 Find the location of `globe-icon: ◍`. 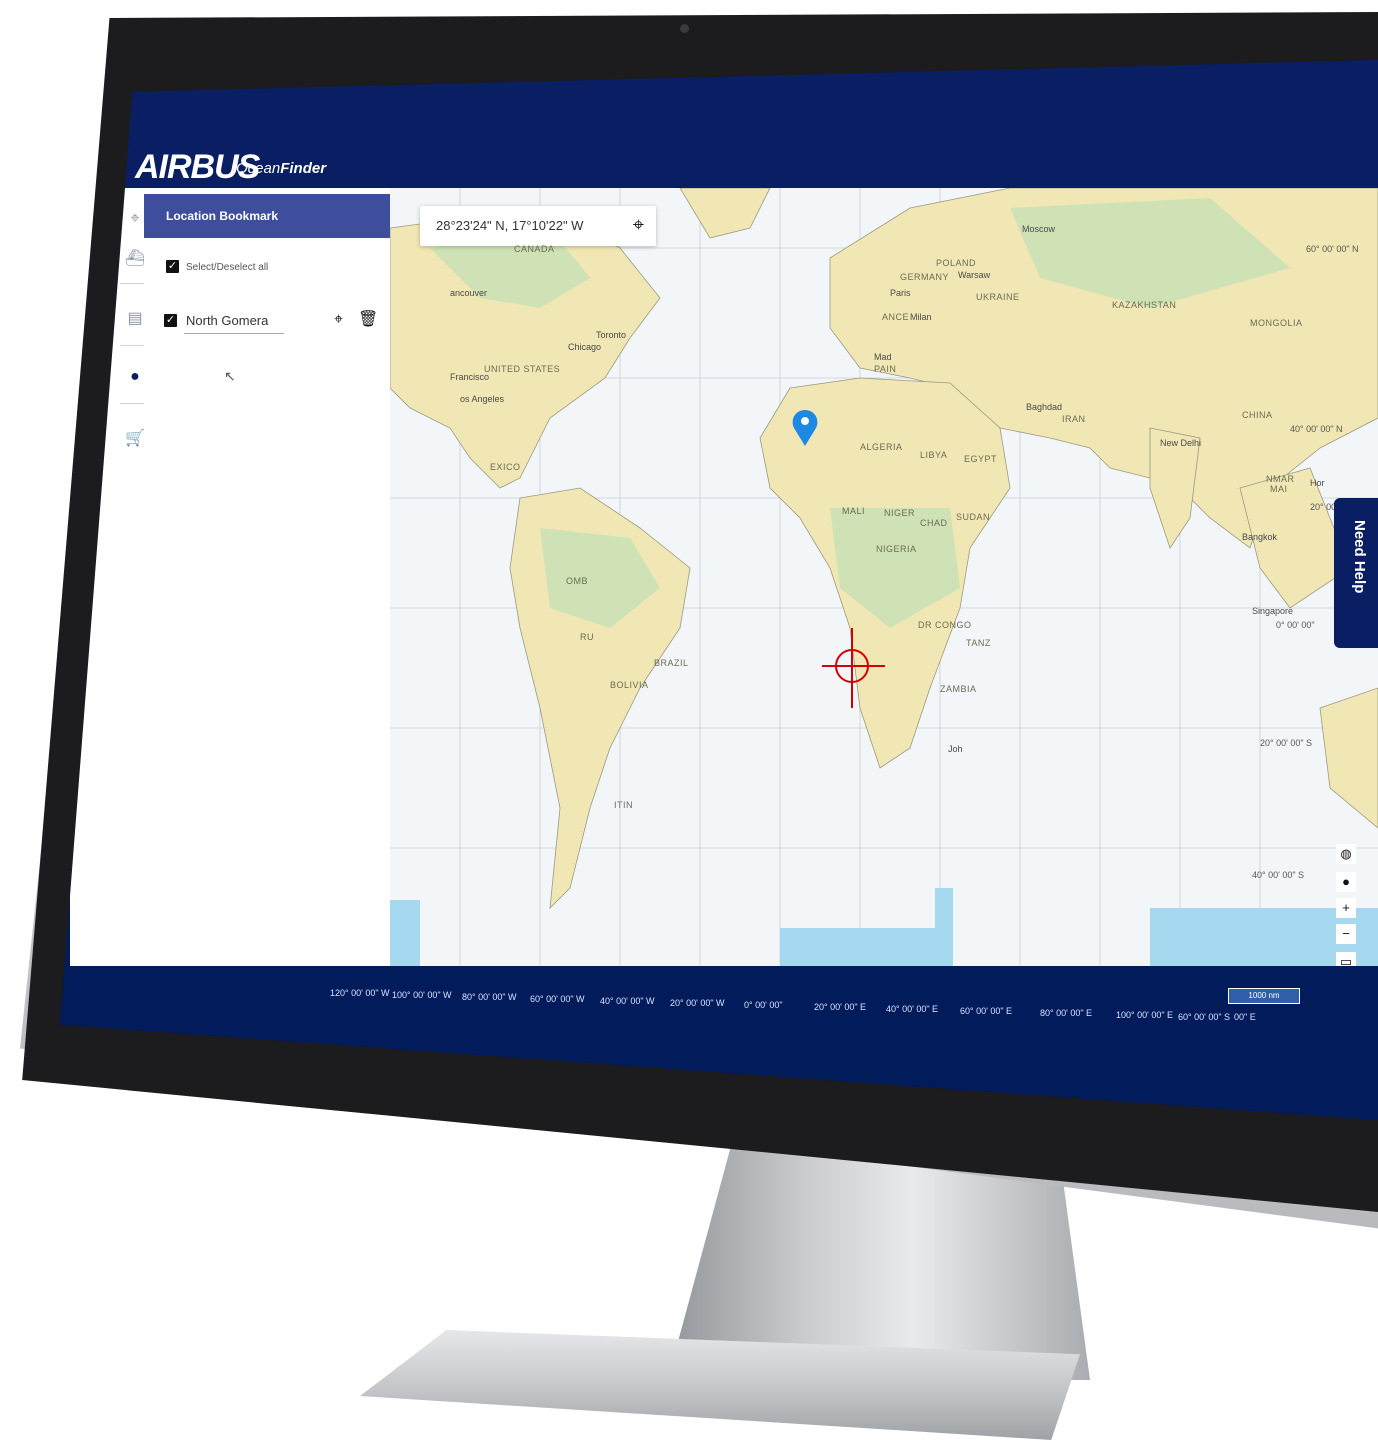

globe-icon: ◍ is located at coordinates (1346, 854).